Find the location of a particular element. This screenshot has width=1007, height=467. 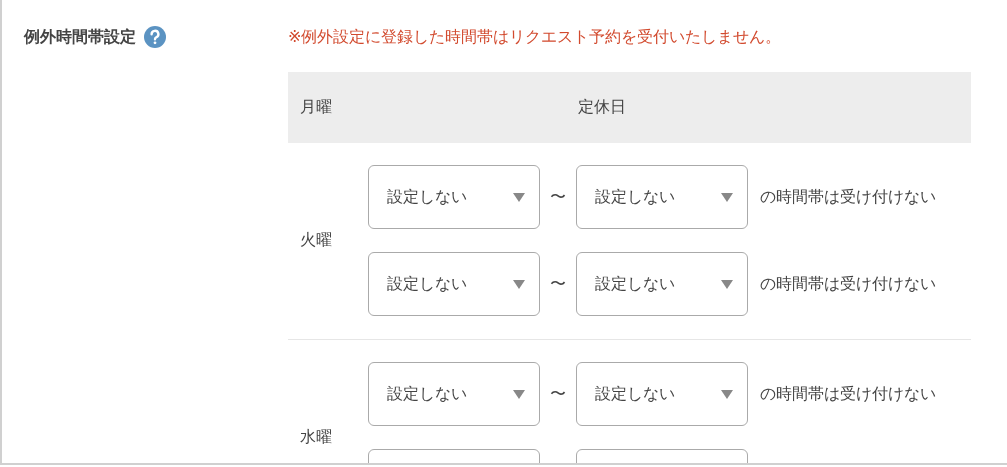

help-icon is located at coordinates (155, 37).